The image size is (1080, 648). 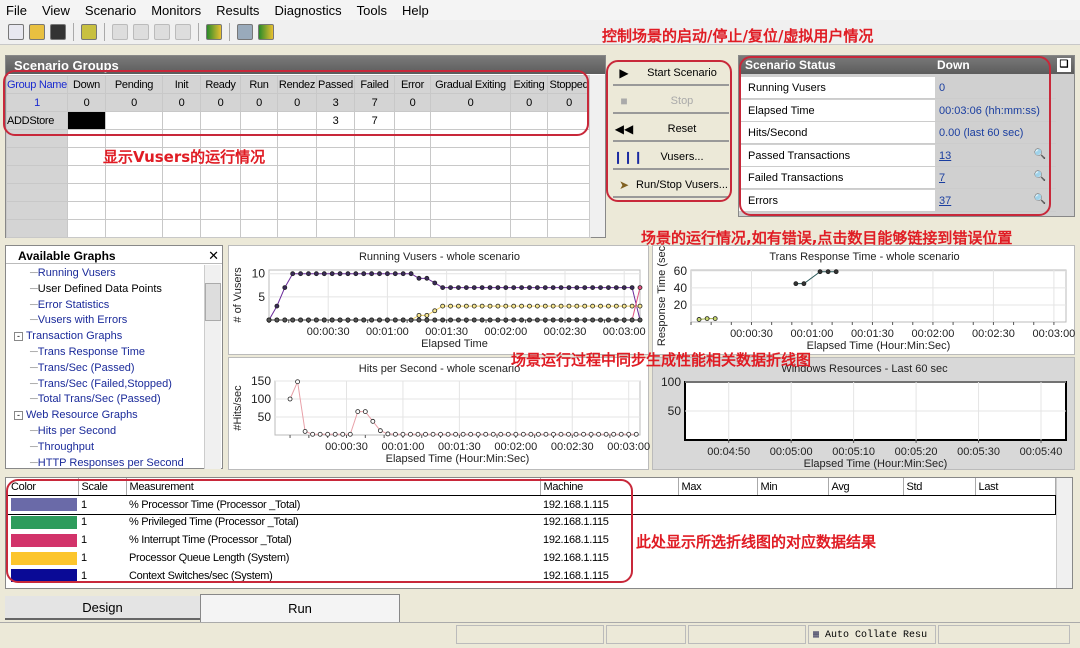 I want to click on column-header: Gradual Exiting, so click(x=470, y=84).